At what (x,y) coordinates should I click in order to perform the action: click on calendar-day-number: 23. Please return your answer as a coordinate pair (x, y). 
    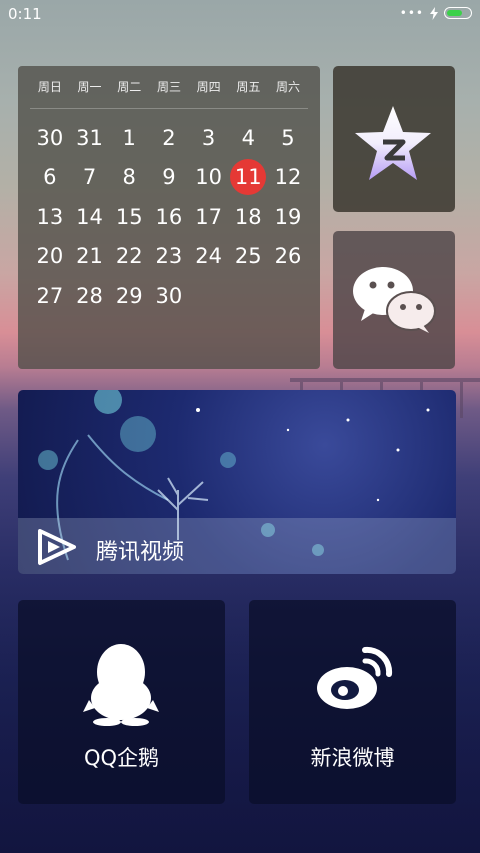
    Looking at the image, I should click on (169, 256).